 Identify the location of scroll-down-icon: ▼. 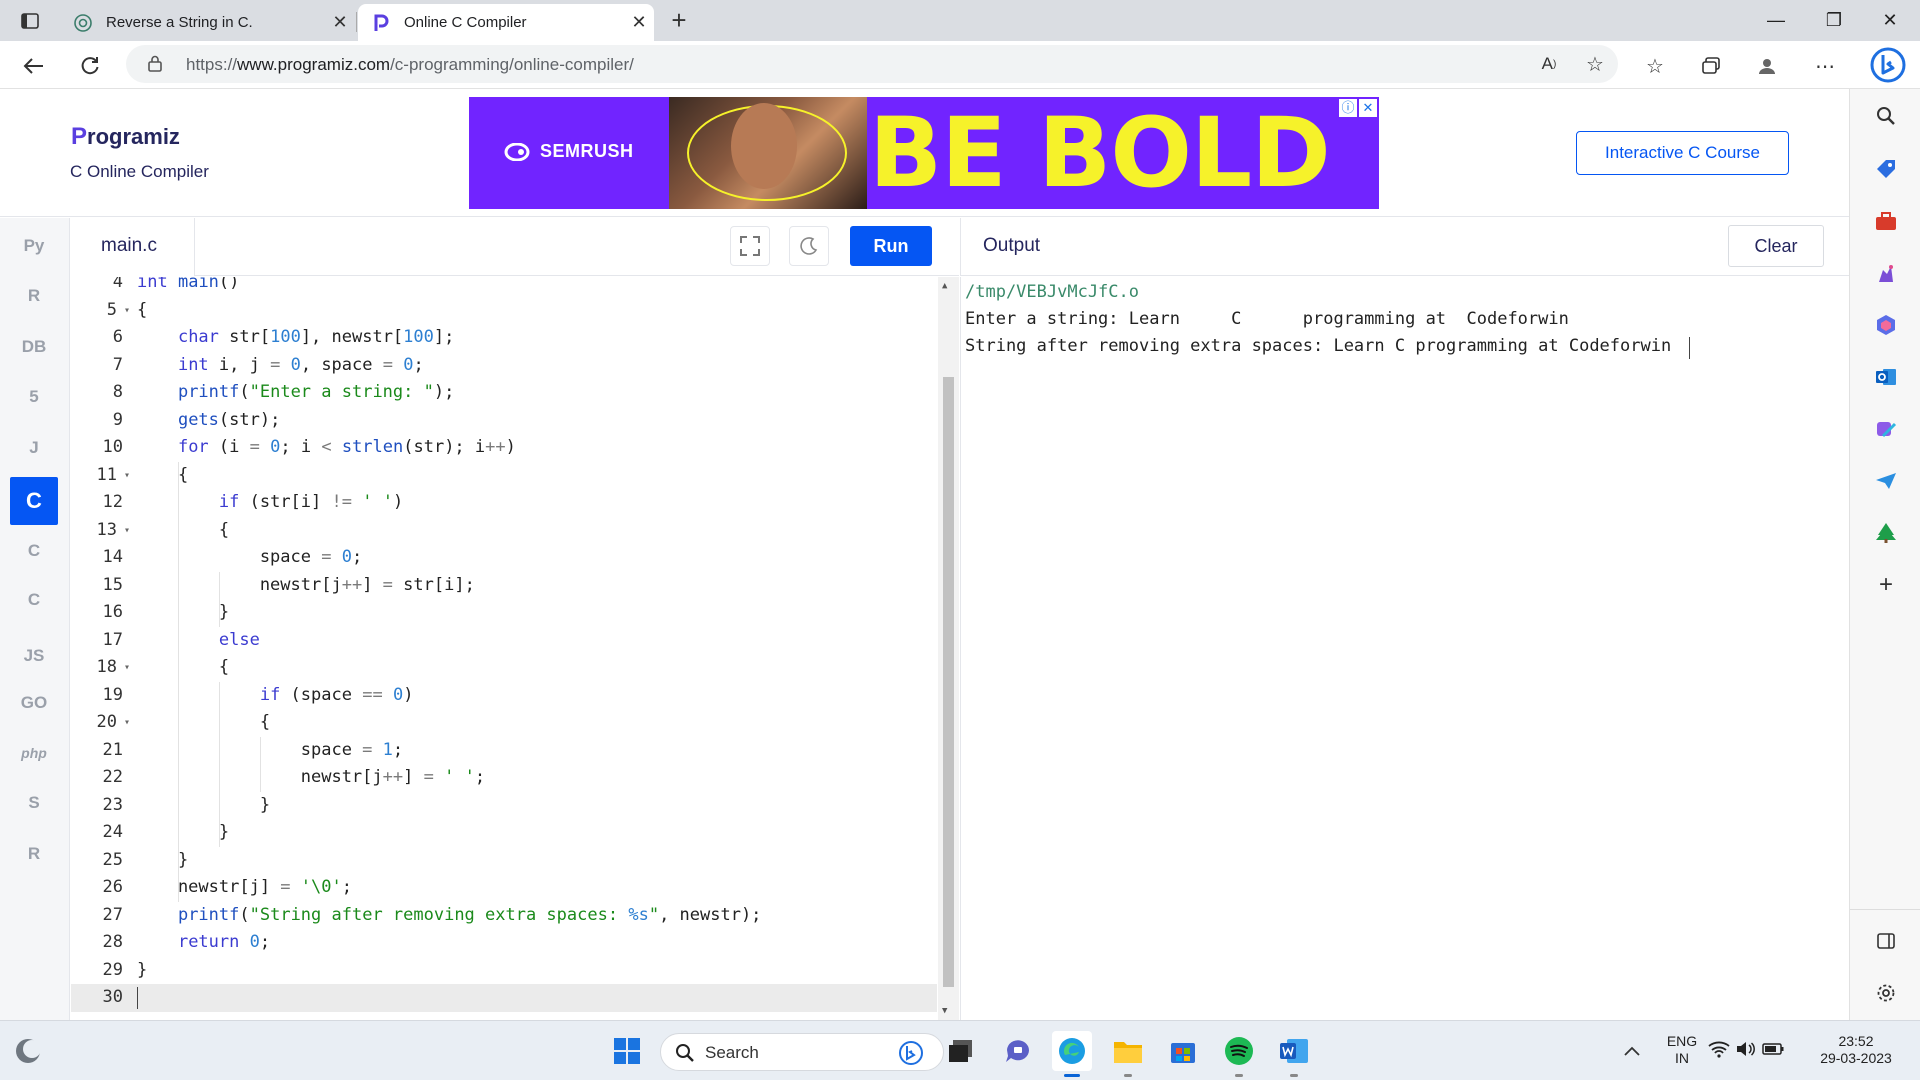
(944, 1011).